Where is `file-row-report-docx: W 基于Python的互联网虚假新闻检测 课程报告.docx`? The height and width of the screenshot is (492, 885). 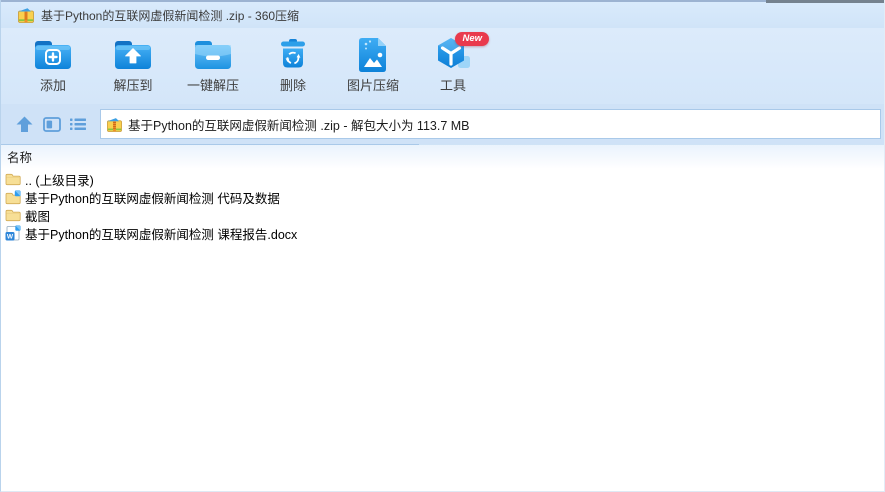
file-row-report-docx: W 基于Python的互联网虚假新闻检测 课程报告.docx is located at coordinates (442, 233).